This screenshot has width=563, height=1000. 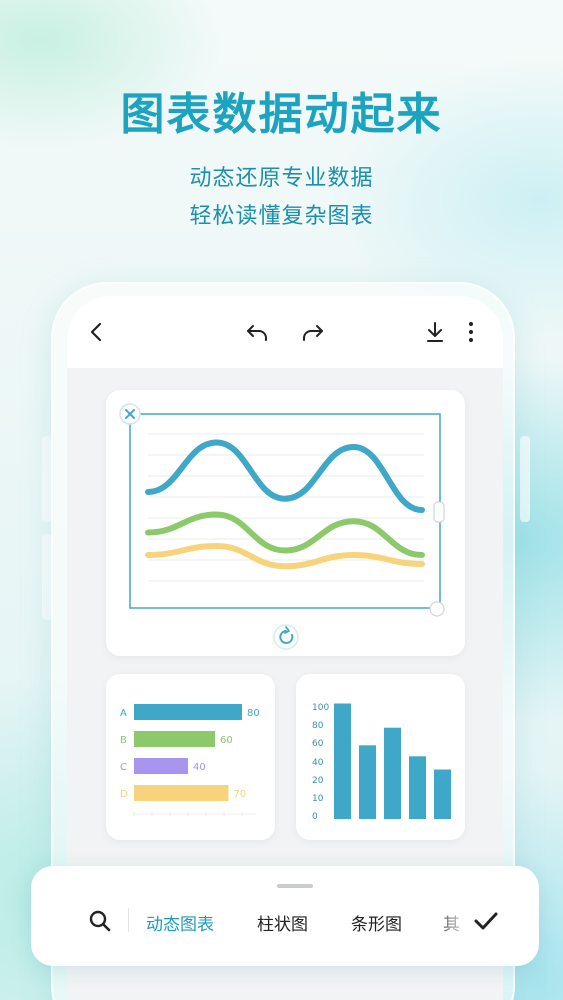 I want to click on value-label: 80, so click(x=253, y=713).